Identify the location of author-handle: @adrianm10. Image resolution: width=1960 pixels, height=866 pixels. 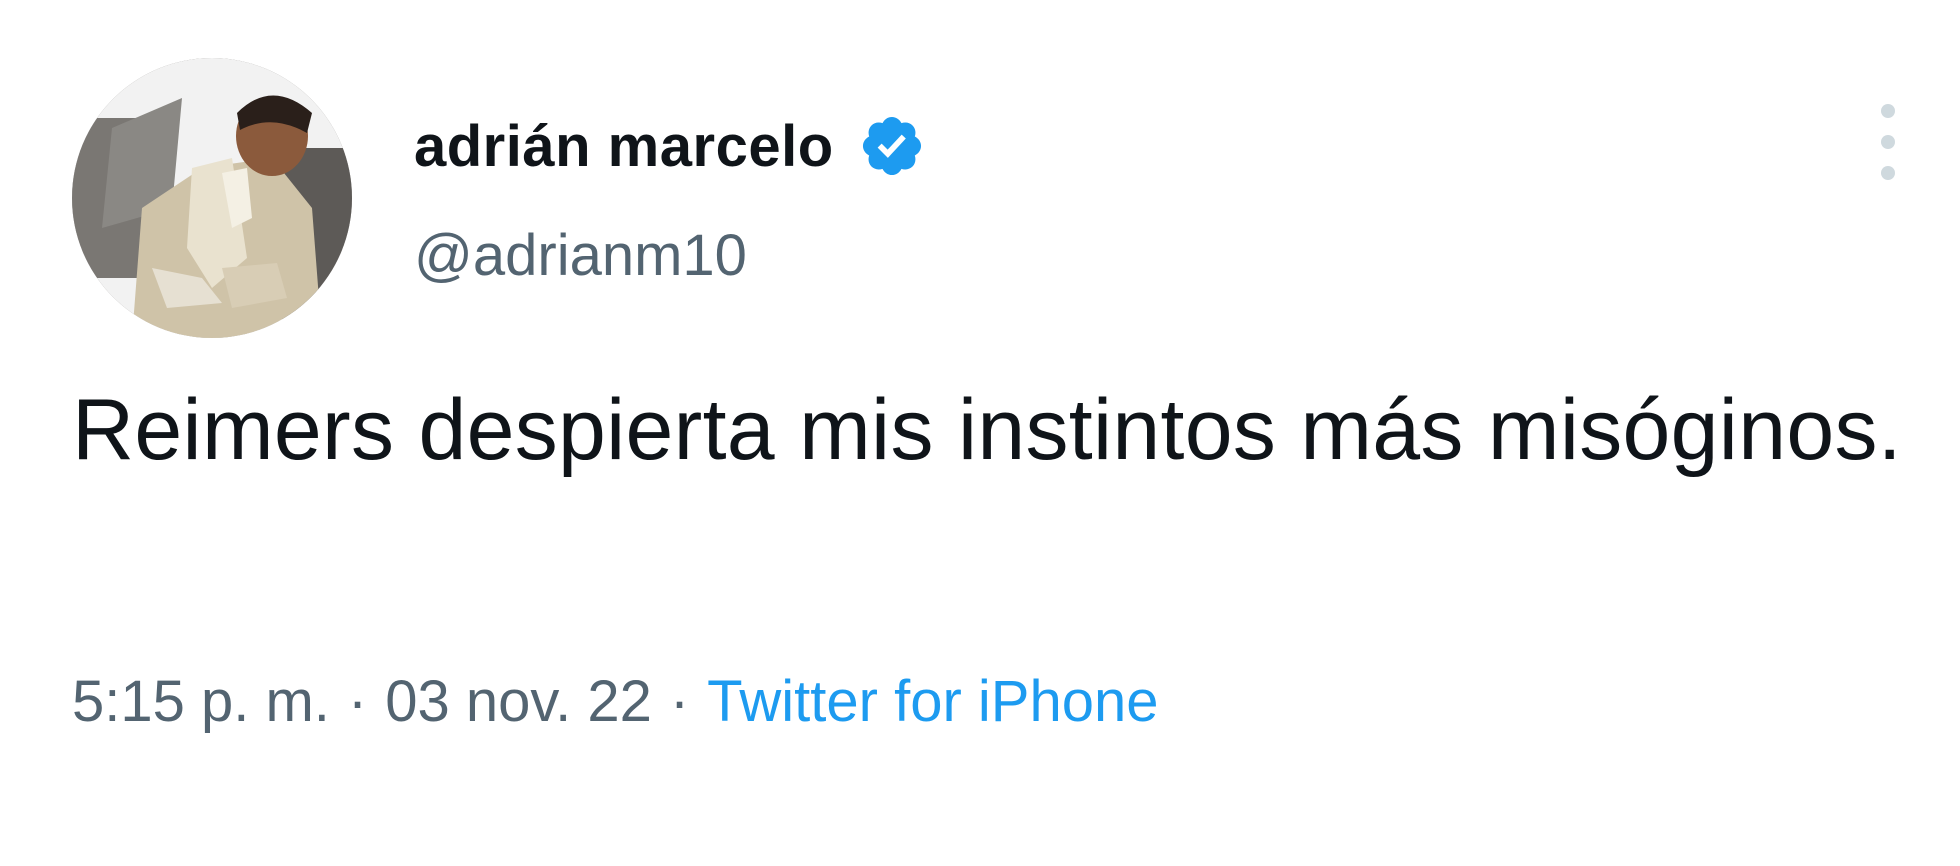
(580, 255).